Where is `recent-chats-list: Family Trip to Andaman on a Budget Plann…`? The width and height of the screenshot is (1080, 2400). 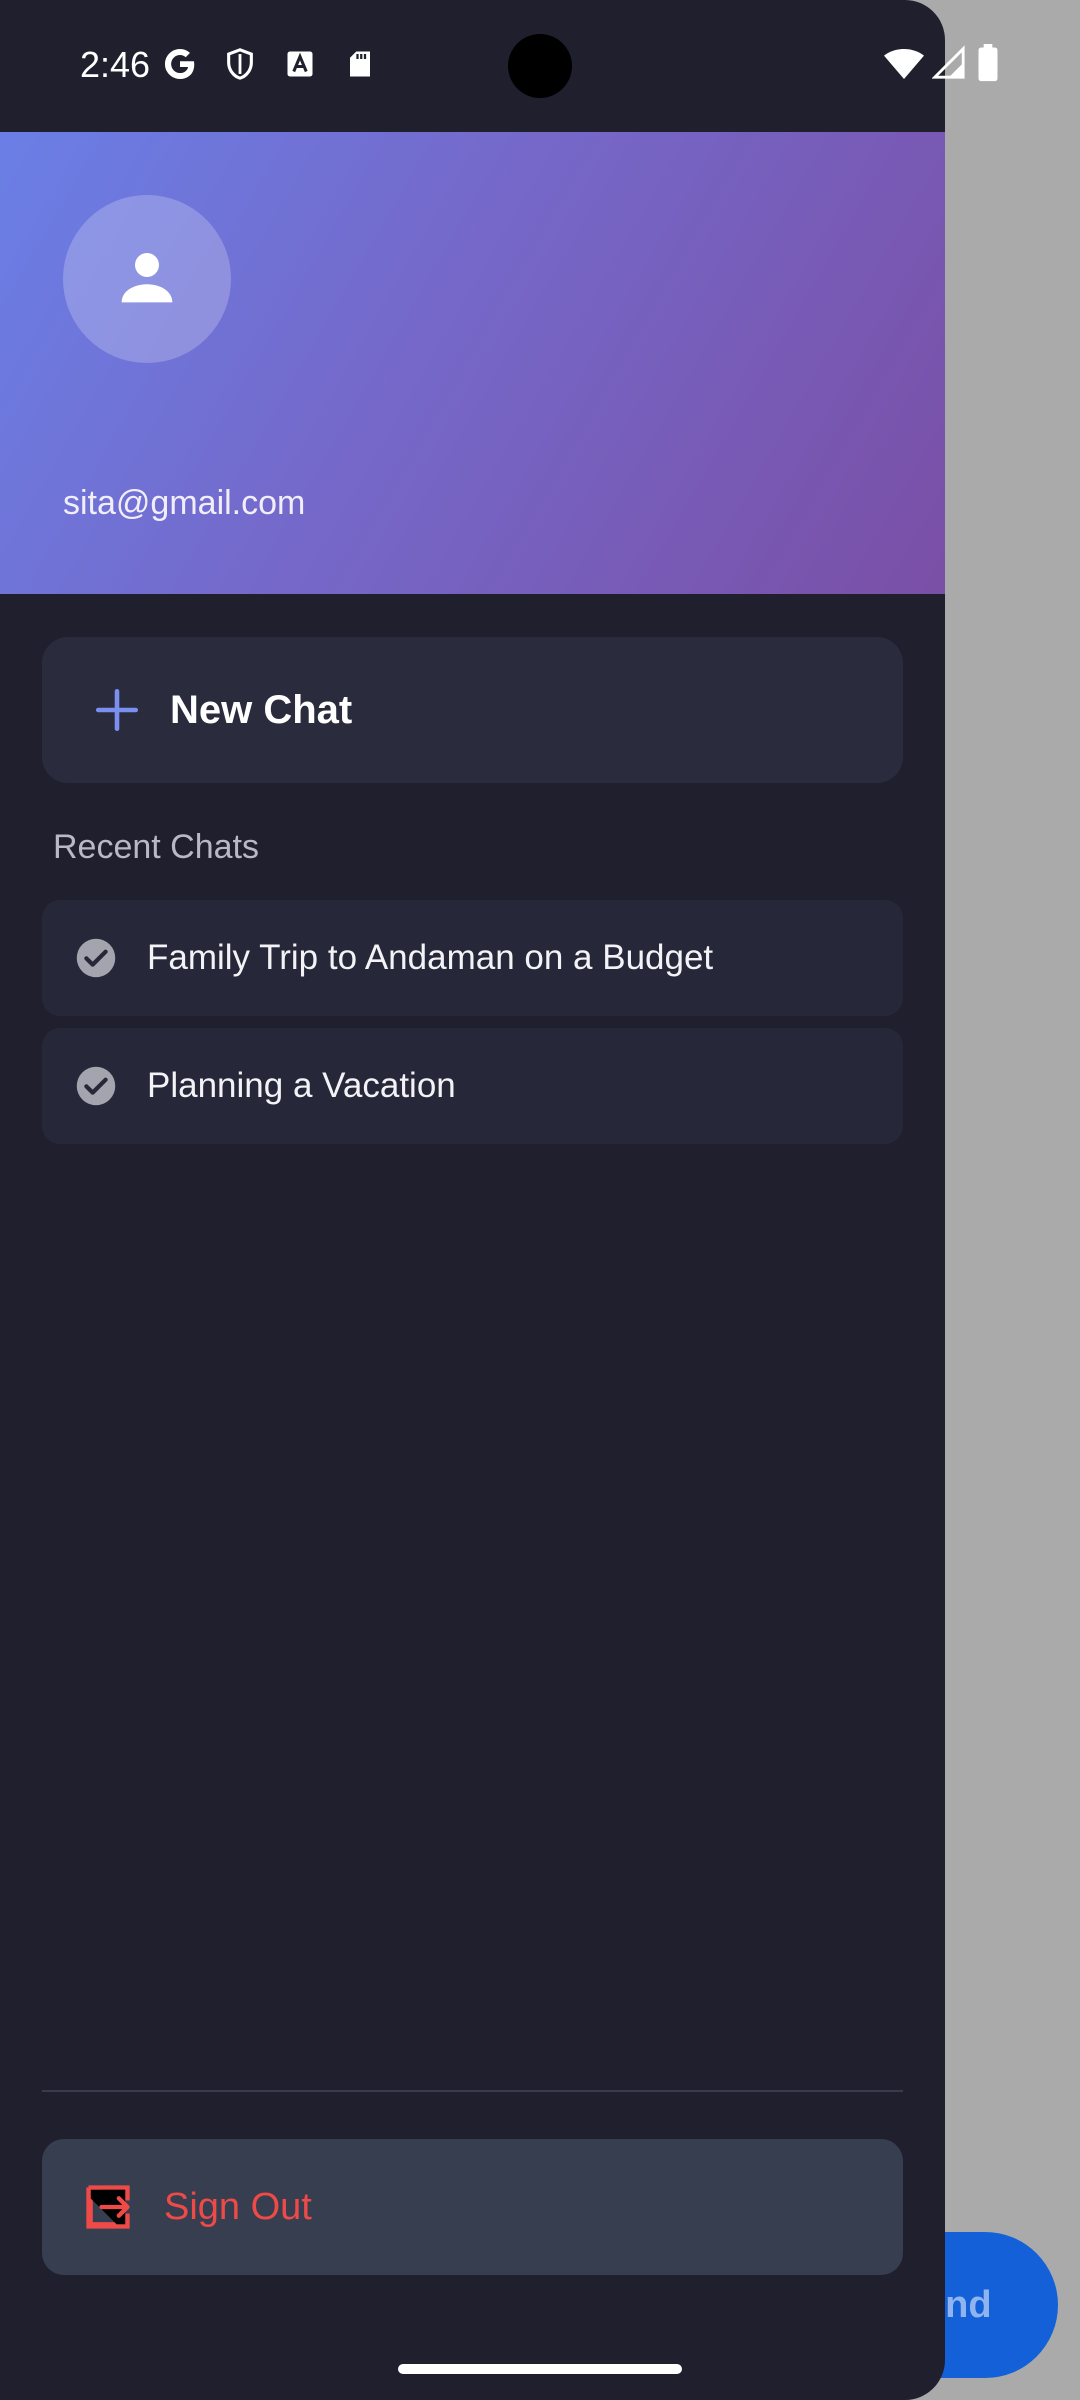
recent-chats-list: Family Trip to Andaman on a Budget Plann… is located at coordinates (472, 1028).